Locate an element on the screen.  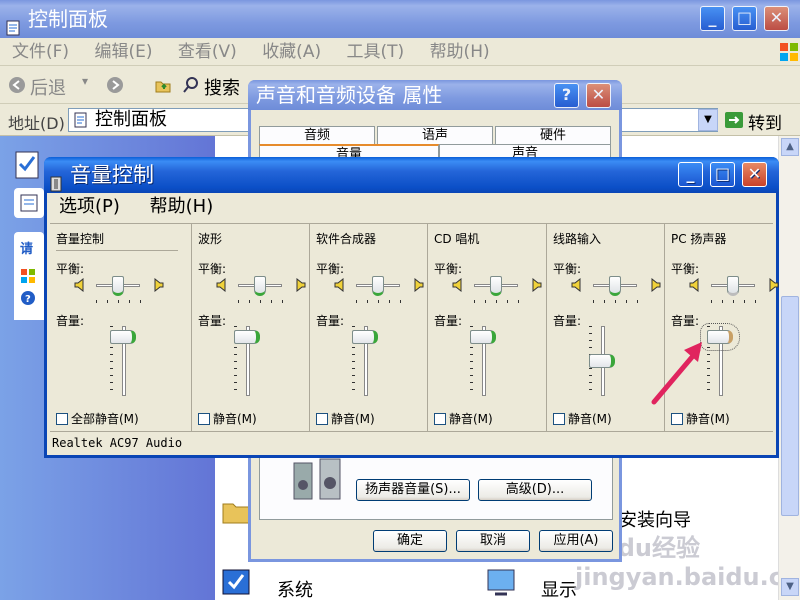
mute-checkbox: 全部静音(M) is located at coordinates (97, 418).